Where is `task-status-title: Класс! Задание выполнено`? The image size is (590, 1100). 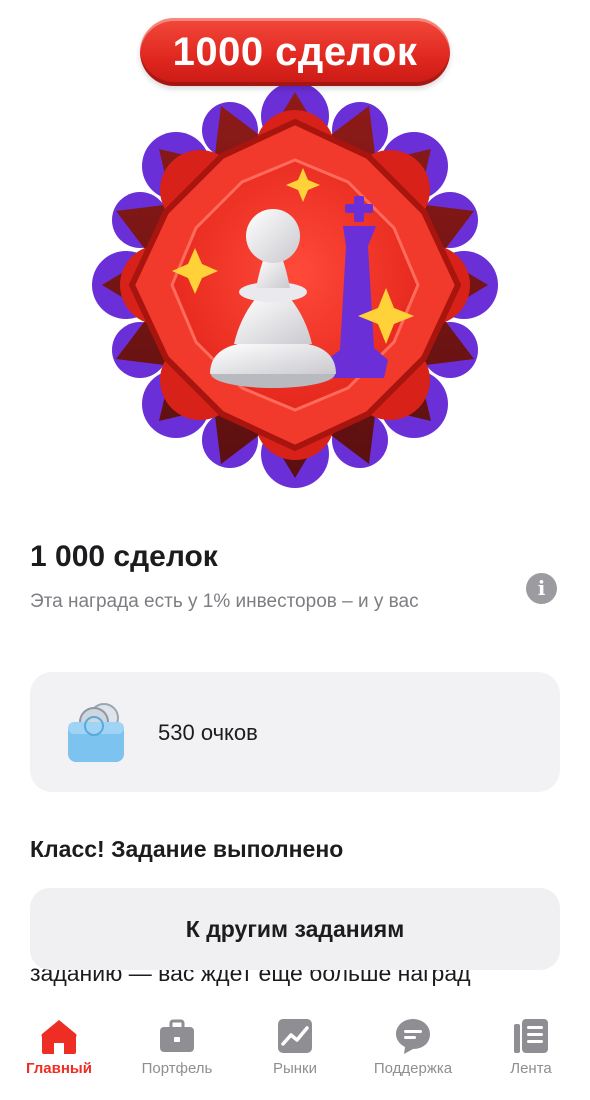 task-status-title: Класс! Задание выполнено is located at coordinates (187, 849).